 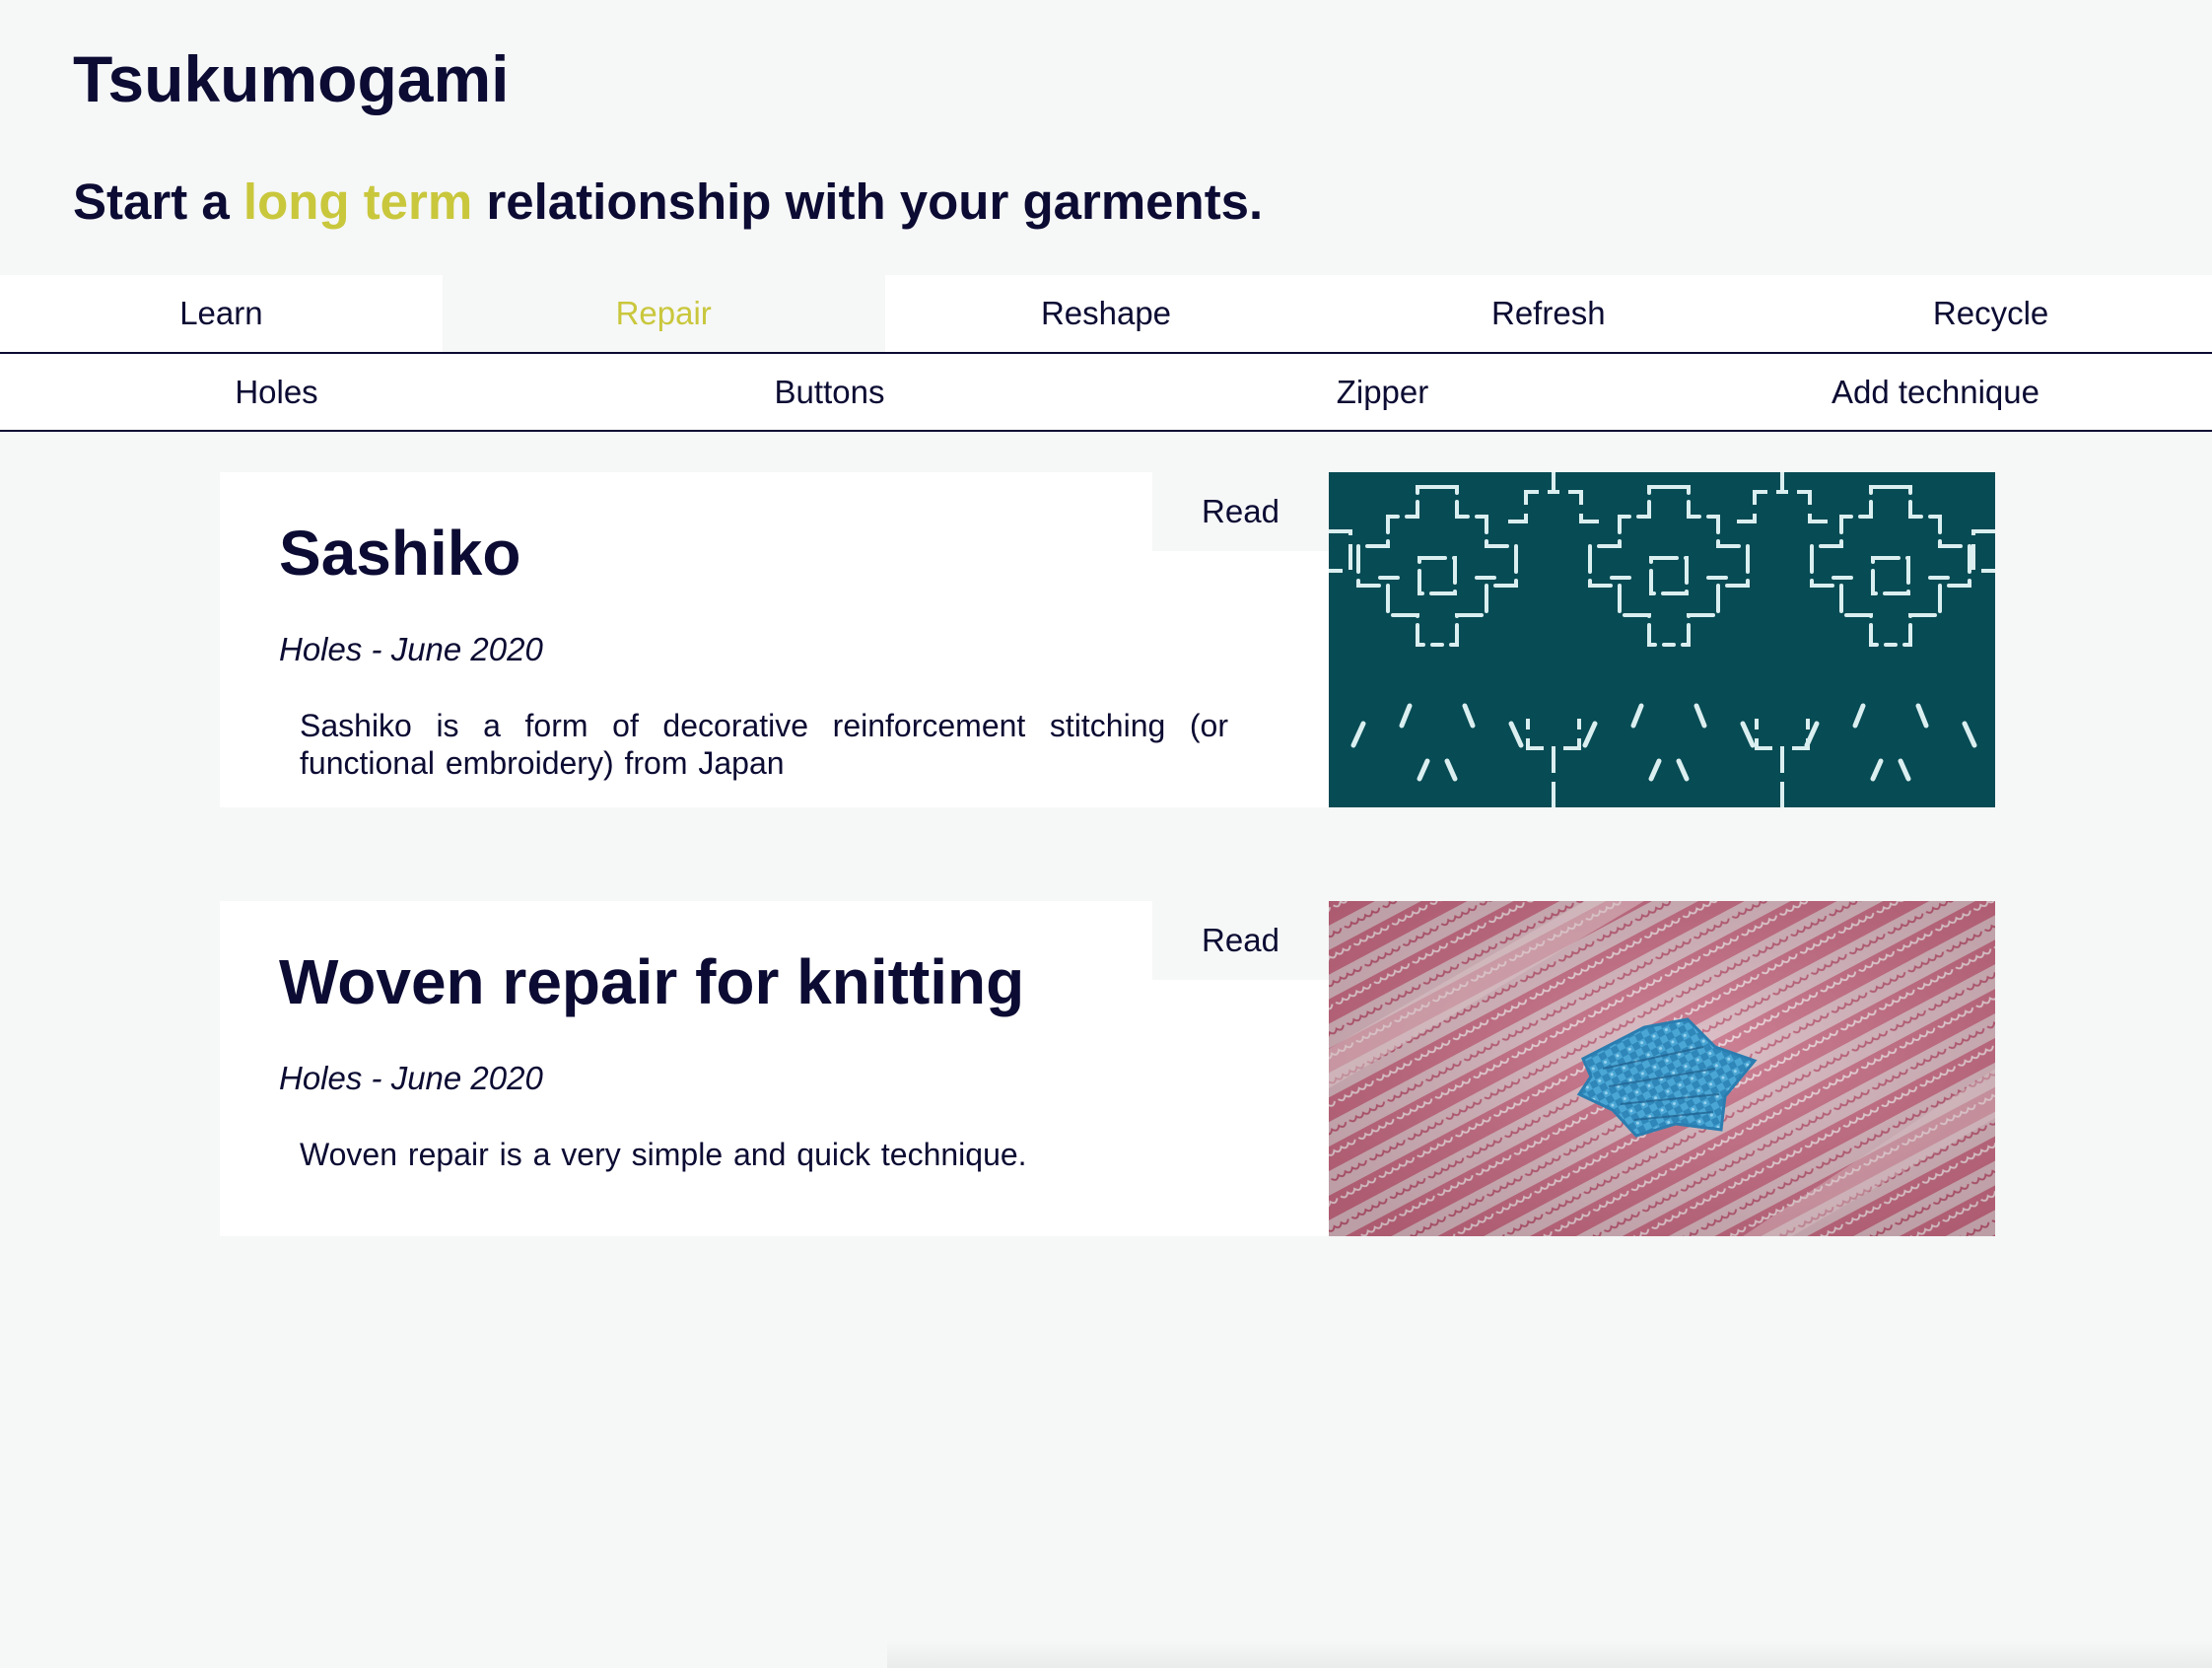 What do you see at coordinates (1383, 392) in the screenshot?
I see `subtab-zipper: Zipper` at bounding box center [1383, 392].